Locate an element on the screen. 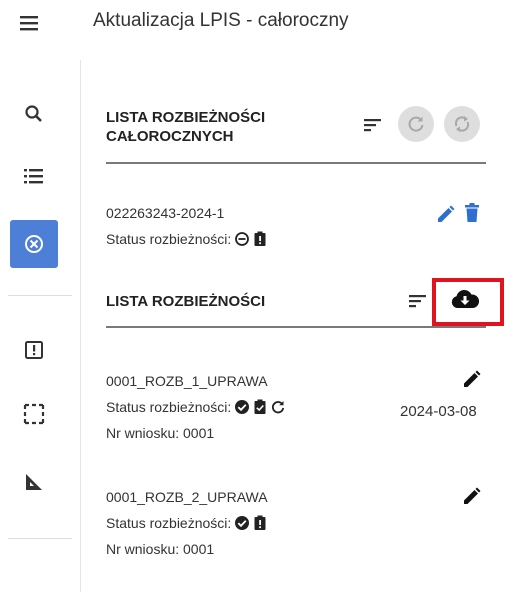  rail-measure-button is located at coordinates (34, 482).